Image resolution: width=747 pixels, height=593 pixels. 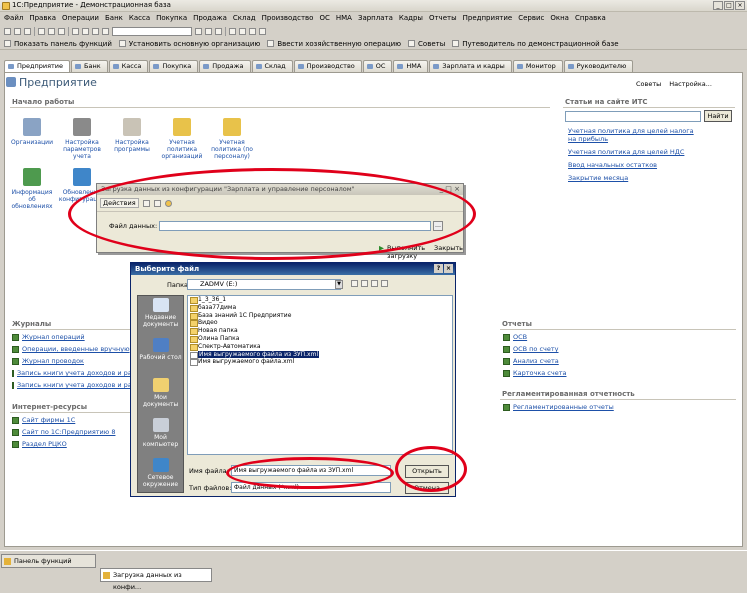 I want to click on file-item: 1_3_36_1, so click(x=320, y=300).